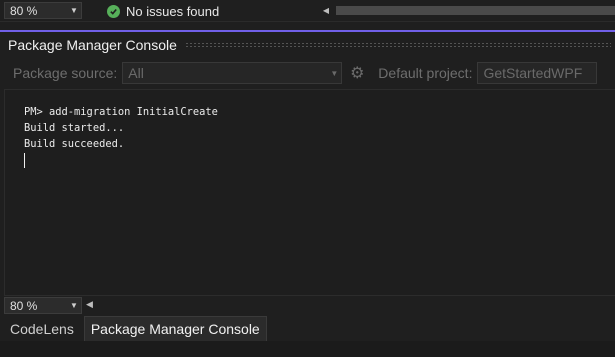  What do you see at coordinates (425, 73) in the screenshot?
I see `default-project-label: Default project:` at bounding box center [425, 73].